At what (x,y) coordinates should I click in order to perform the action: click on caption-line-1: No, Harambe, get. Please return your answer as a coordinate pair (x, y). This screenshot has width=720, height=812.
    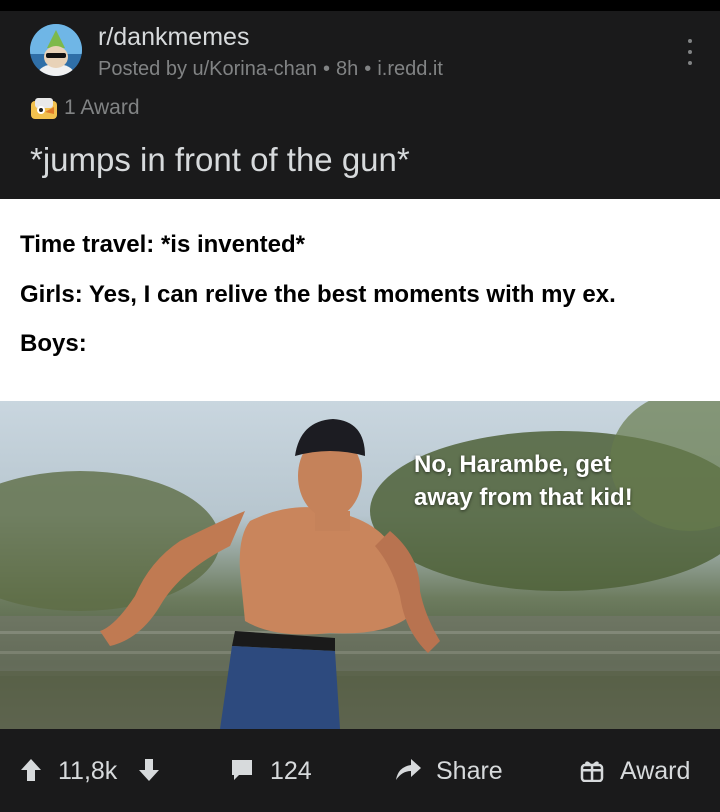
    Looking at the image, I should click on (513, 464).